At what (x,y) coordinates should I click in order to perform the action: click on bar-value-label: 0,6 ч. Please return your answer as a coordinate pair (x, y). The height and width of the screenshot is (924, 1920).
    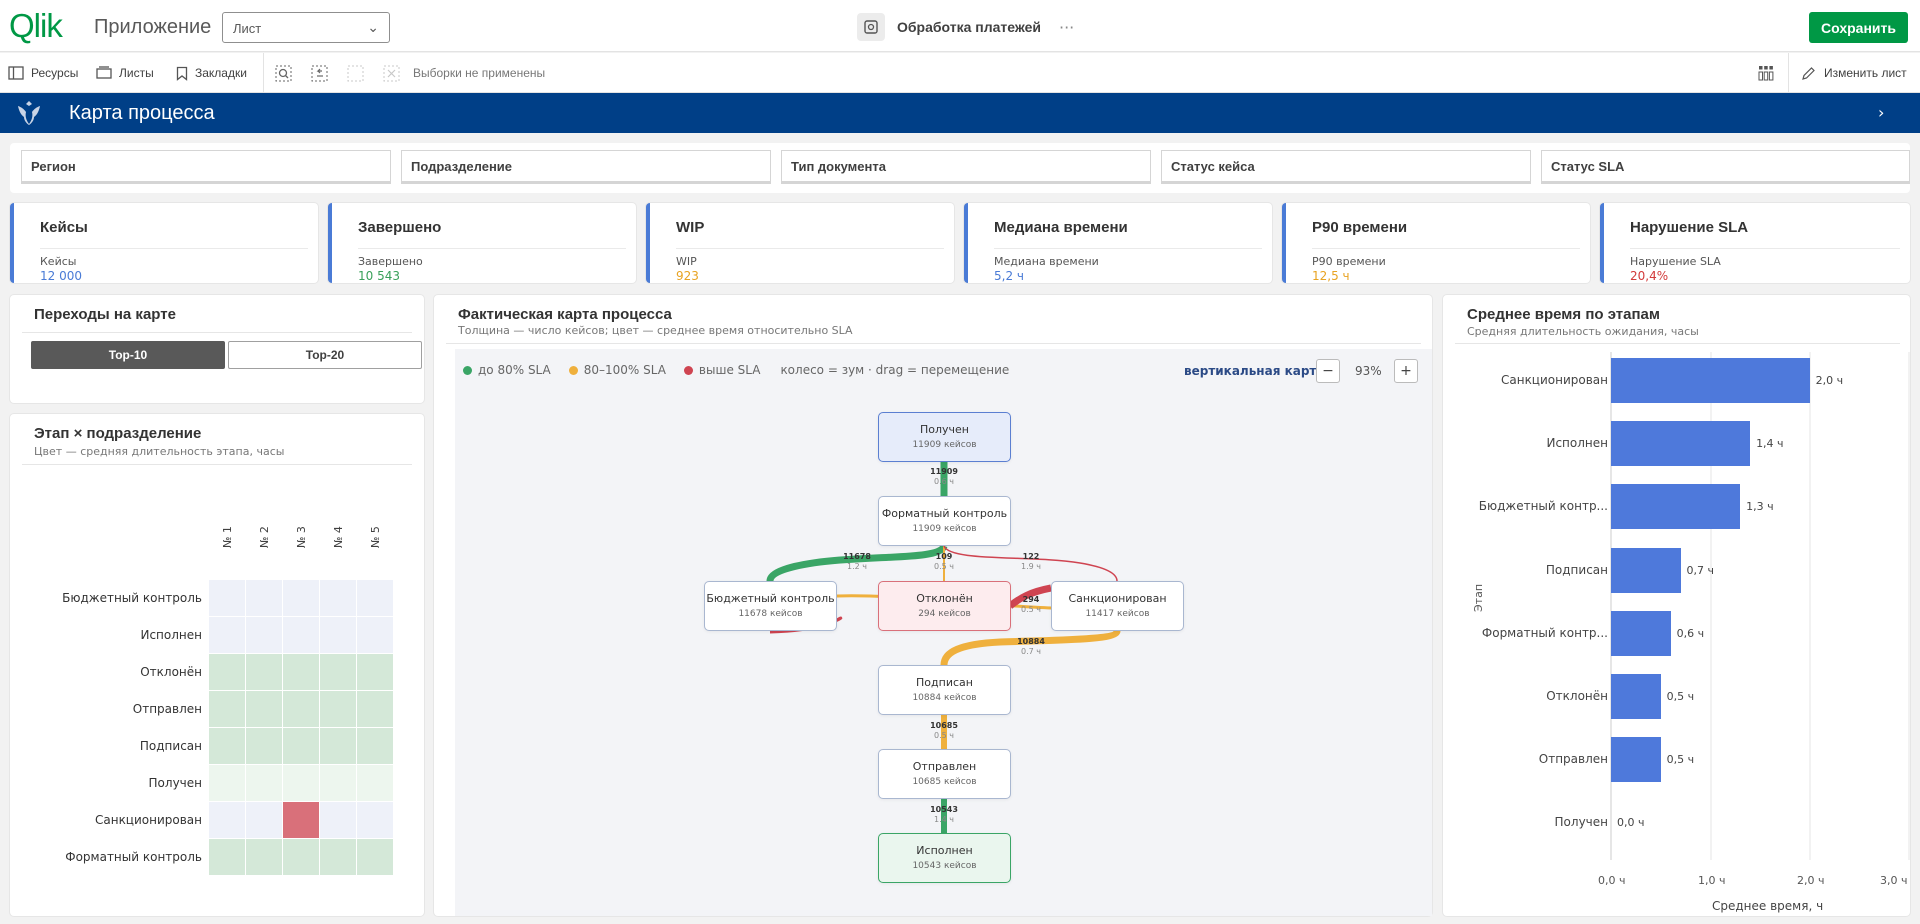
    Looking at the image, I should click on (1690, 633).